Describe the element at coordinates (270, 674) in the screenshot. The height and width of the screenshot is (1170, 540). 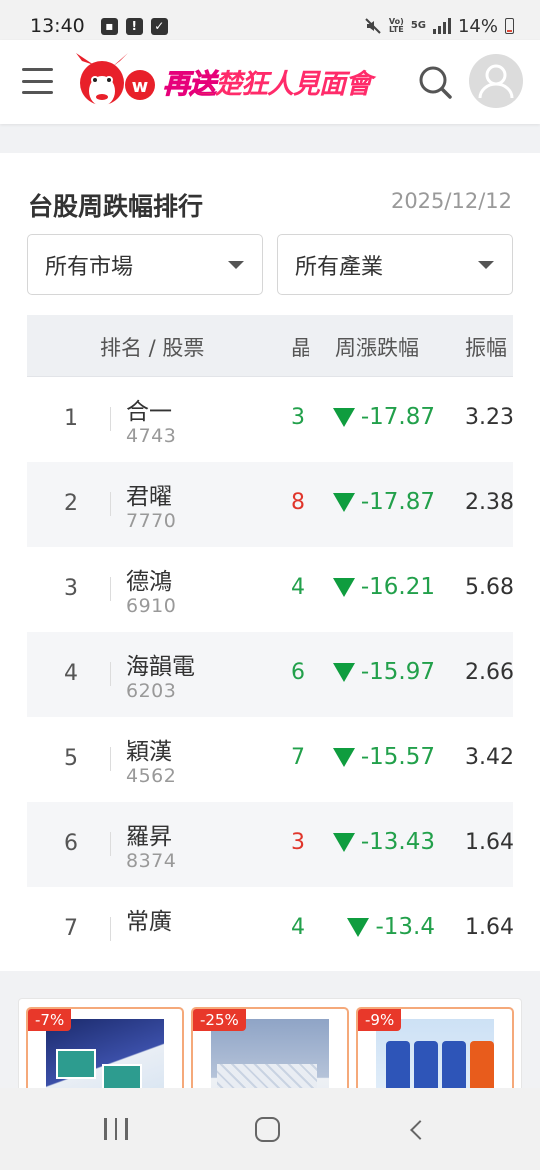
I see `table-row: 4 海韻電 6203 6 -15.97 2.66` at that location.